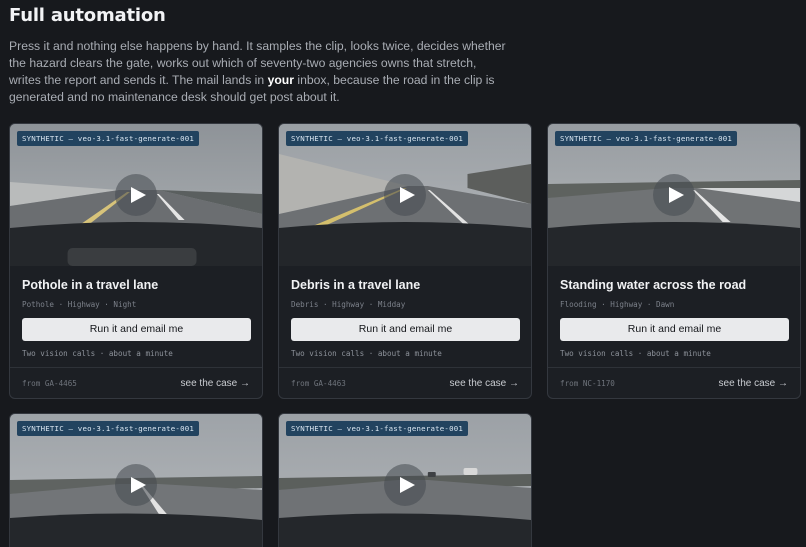 Image resolution: width=806 pixels, height=547 pixels. I want to click on page-title: Full automation, so click(87, 15).